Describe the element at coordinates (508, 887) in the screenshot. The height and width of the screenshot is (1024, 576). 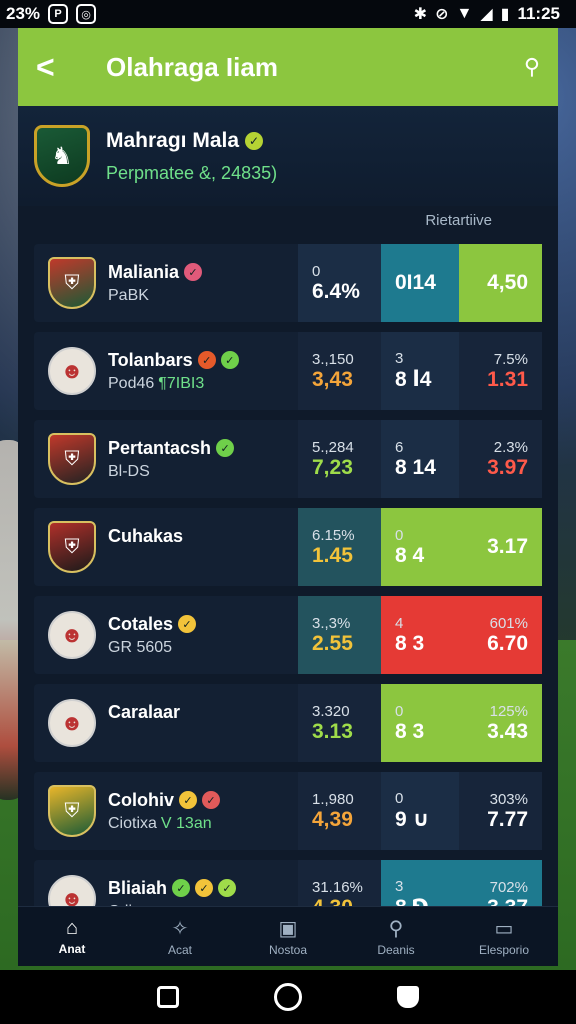
I see `stat-small: 702%` at that location.